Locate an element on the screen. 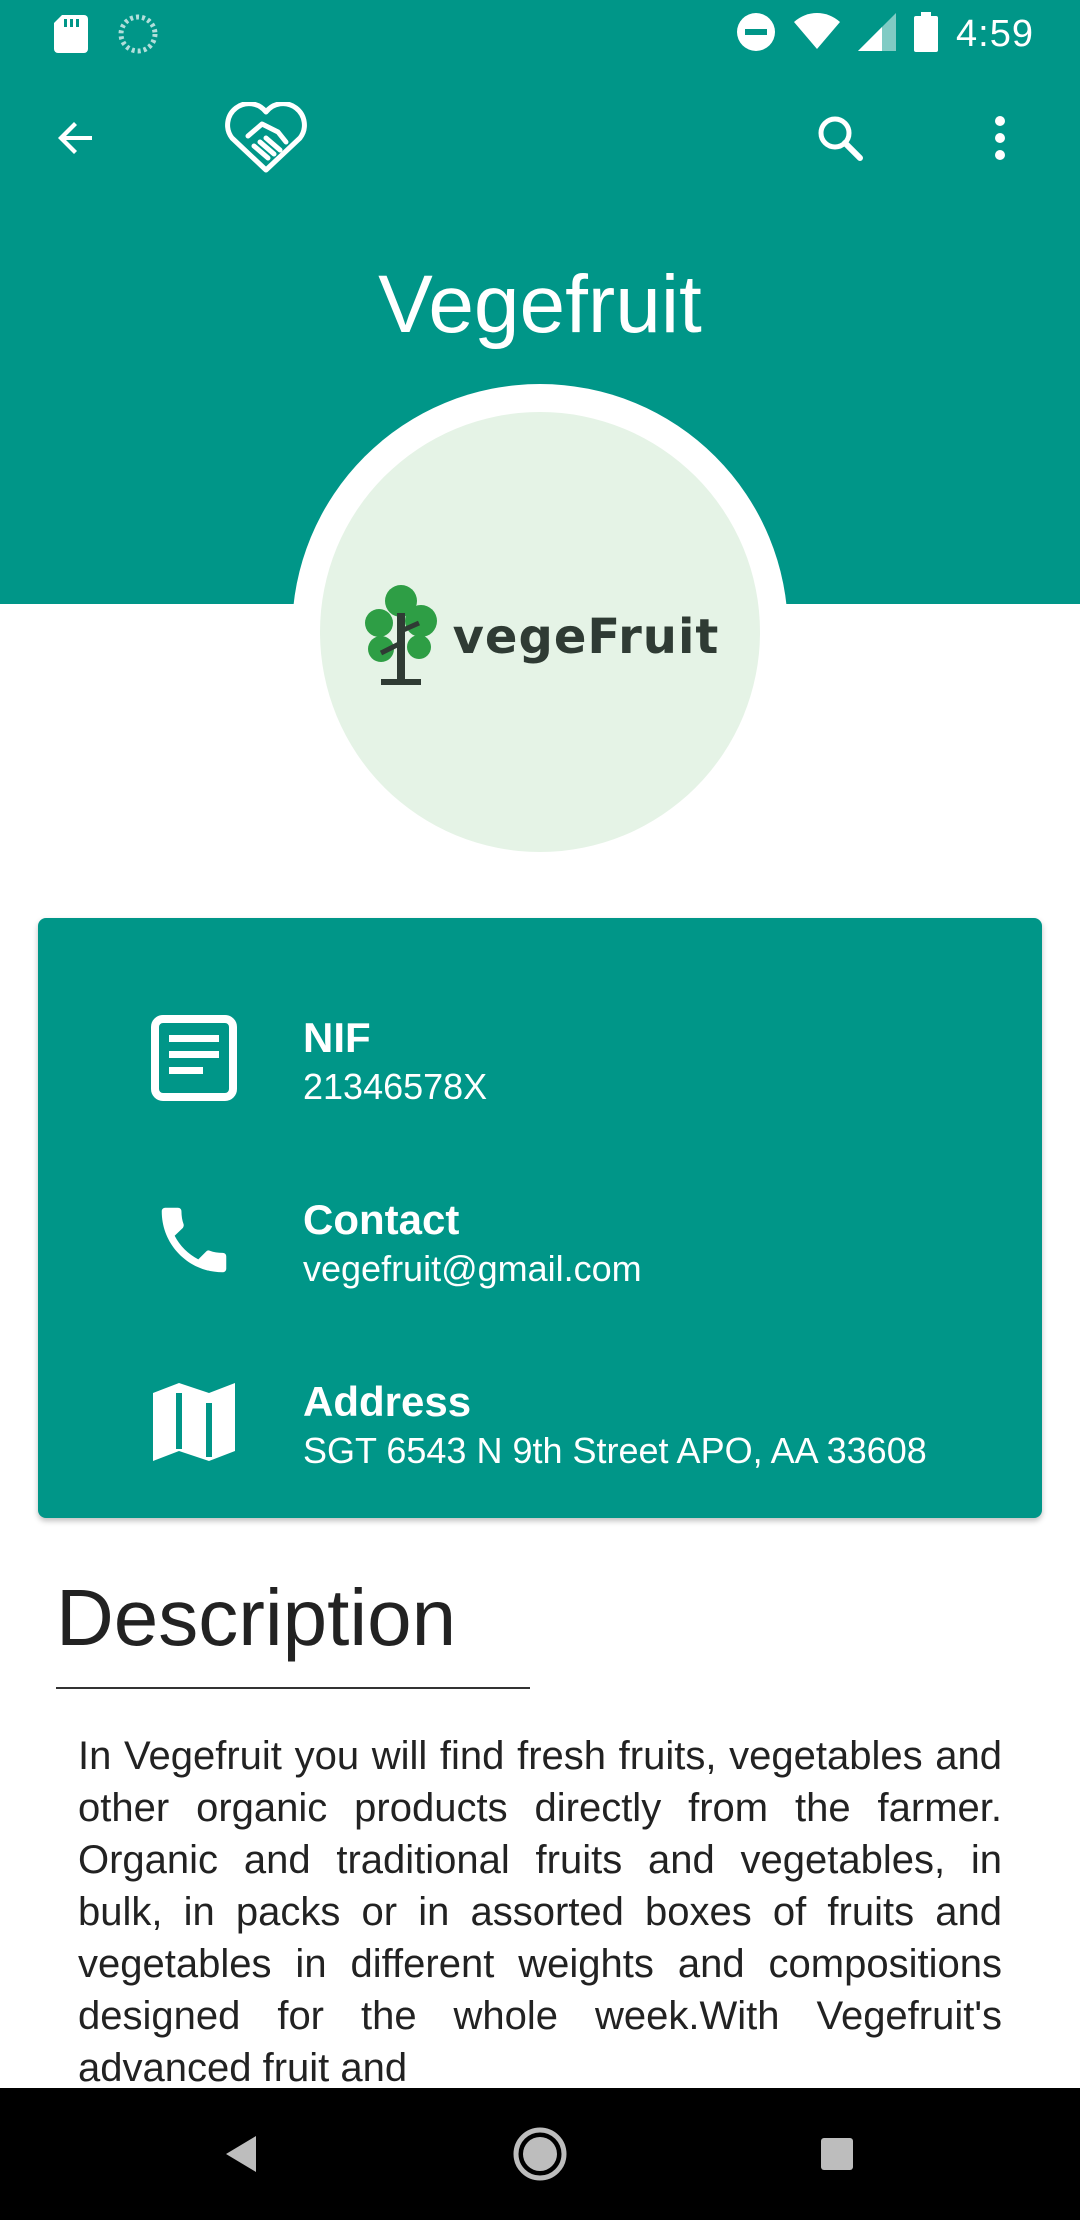 The height and width of the screenshot is (2220, 1080). document-icon is located at coordinates (194, 1058).